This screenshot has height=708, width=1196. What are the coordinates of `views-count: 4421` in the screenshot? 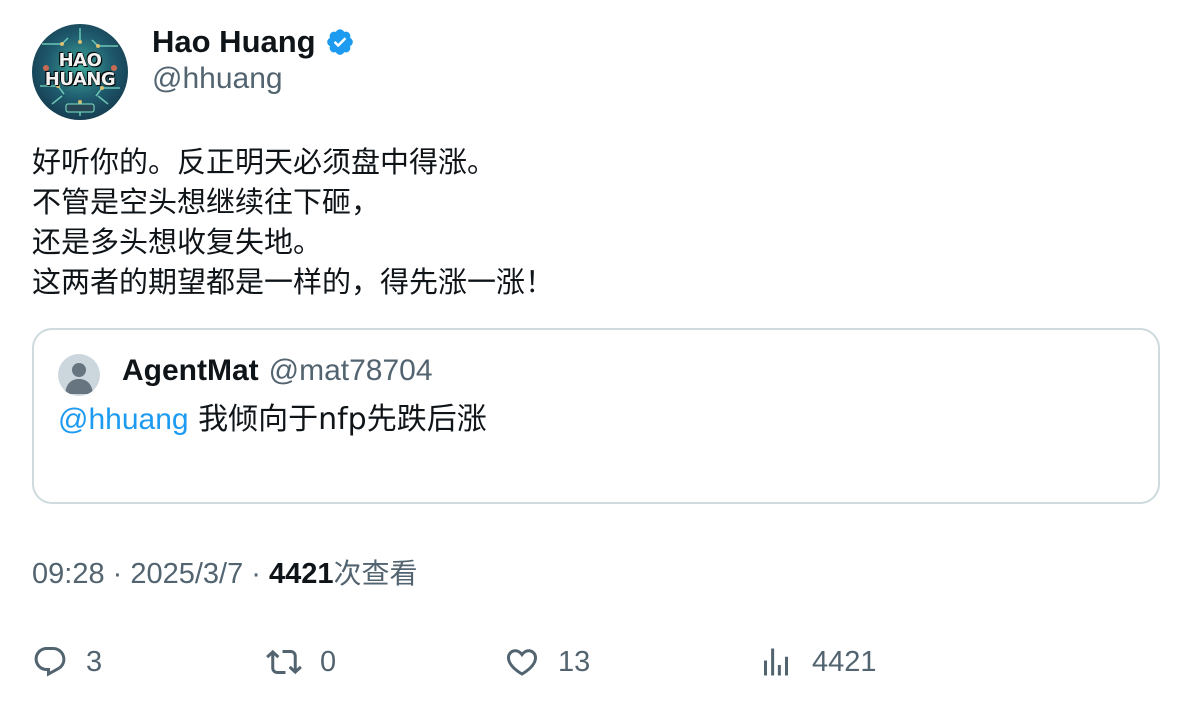 It's located at (301, 574).